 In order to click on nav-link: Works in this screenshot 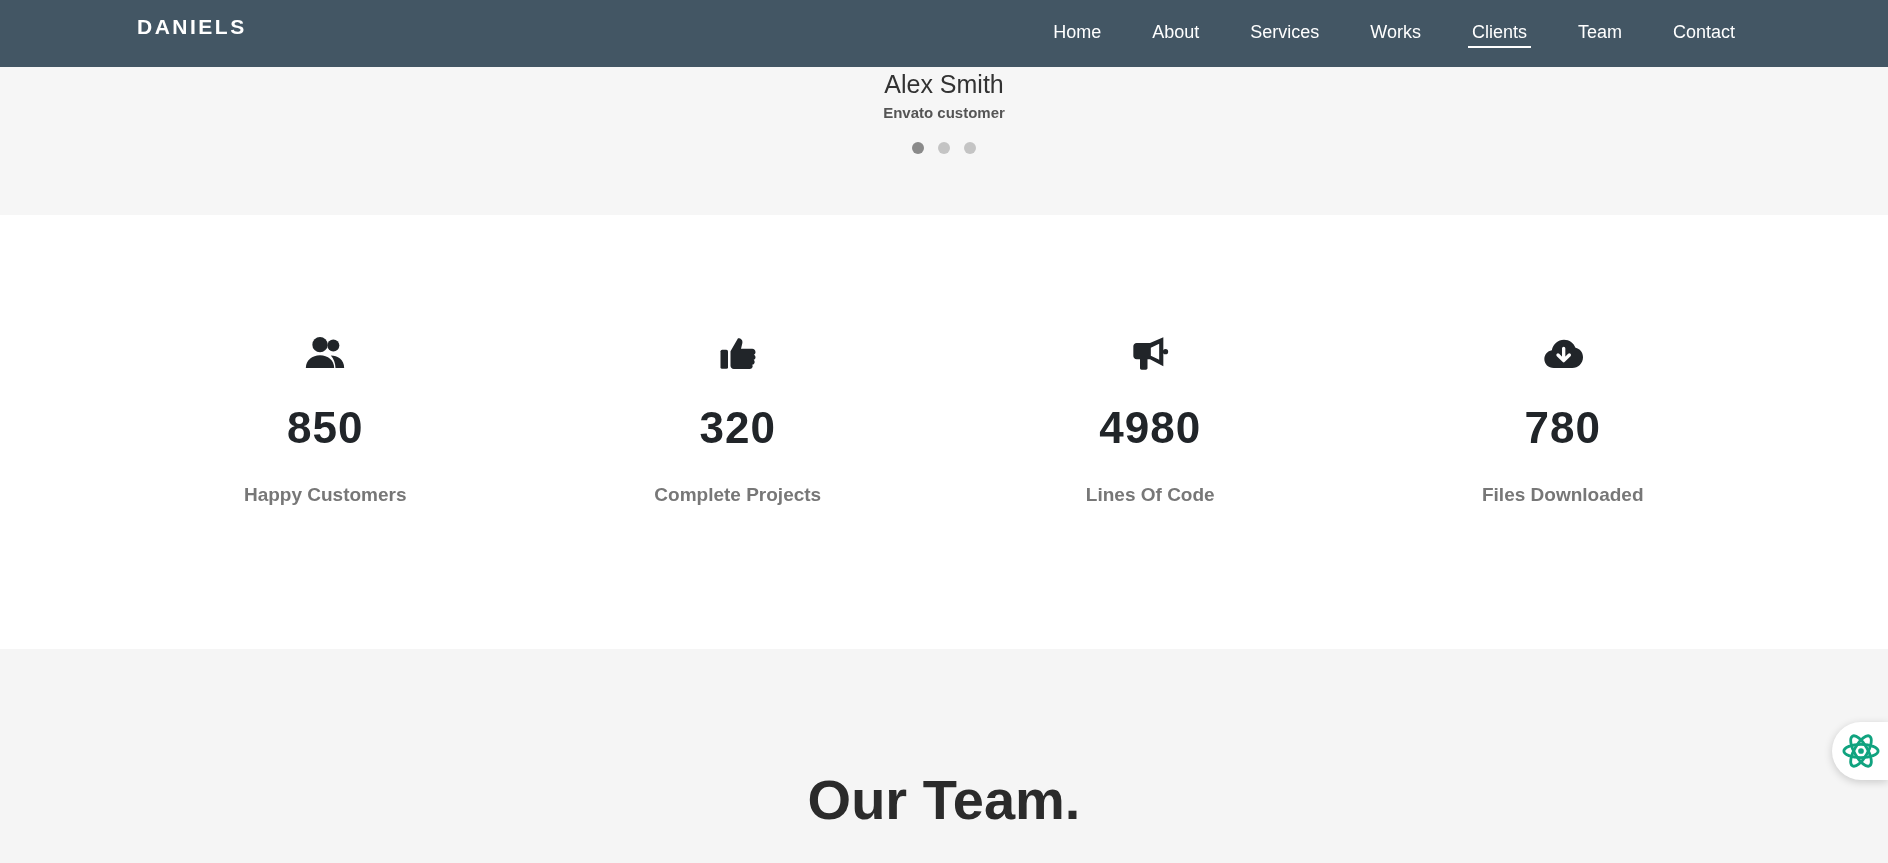, I will do `click(1395, 33)`.